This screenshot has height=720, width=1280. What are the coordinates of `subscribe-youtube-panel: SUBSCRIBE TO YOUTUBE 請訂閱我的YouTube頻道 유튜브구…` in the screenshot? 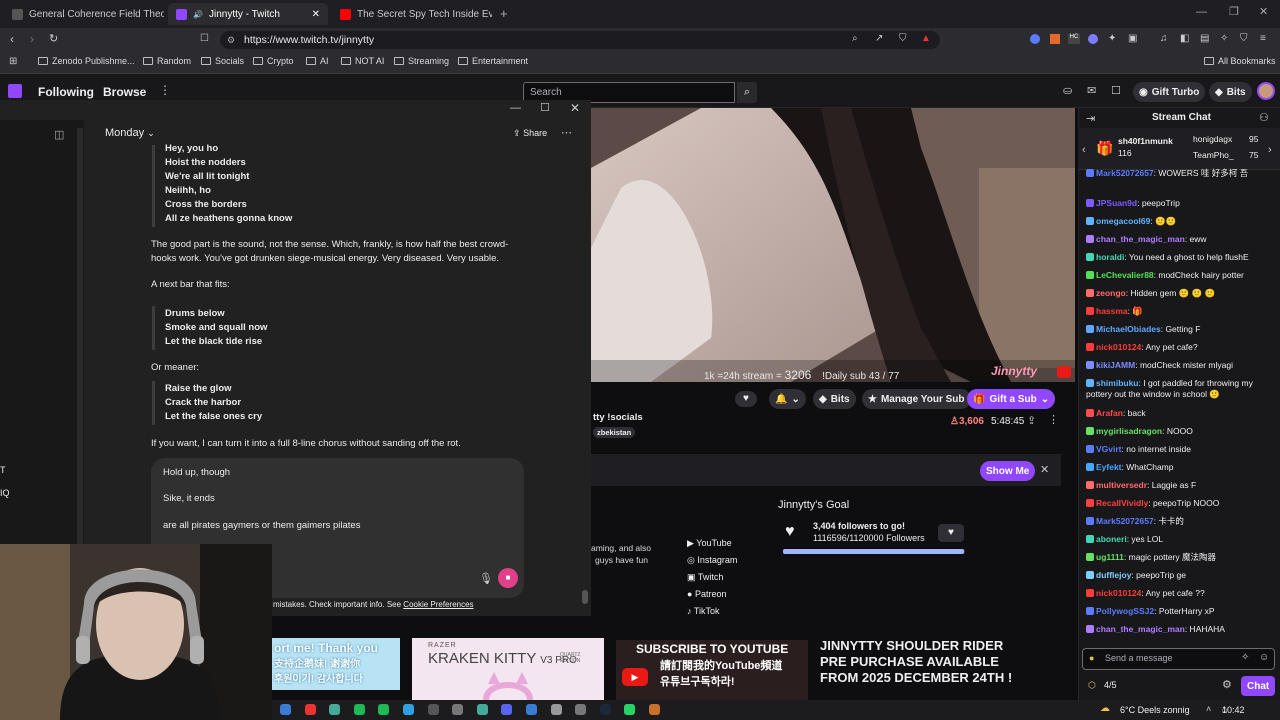 It's located at (712, 670).